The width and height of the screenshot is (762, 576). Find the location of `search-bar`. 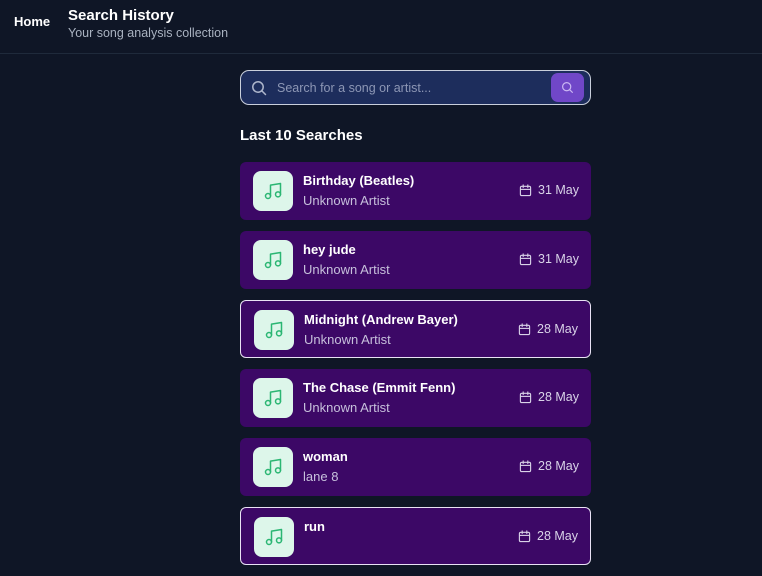

search-bar is located at coordinates (415, 87).